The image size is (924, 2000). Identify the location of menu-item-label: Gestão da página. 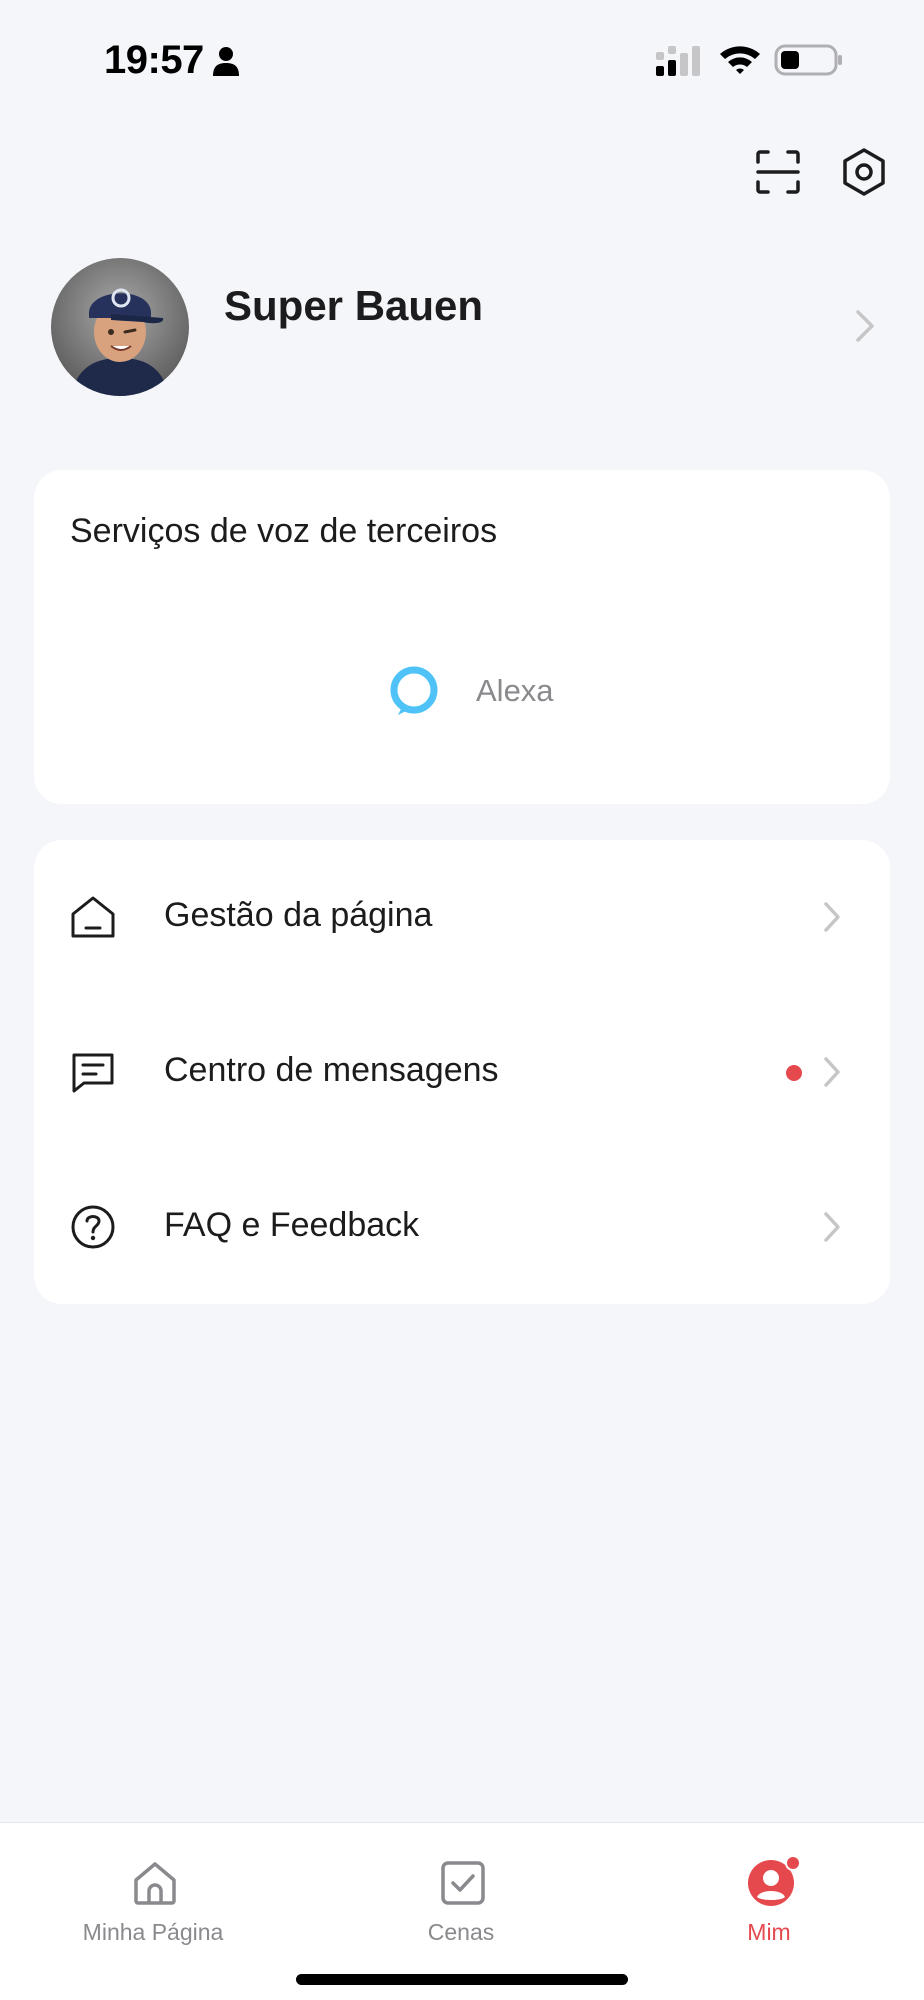
(298, 915).